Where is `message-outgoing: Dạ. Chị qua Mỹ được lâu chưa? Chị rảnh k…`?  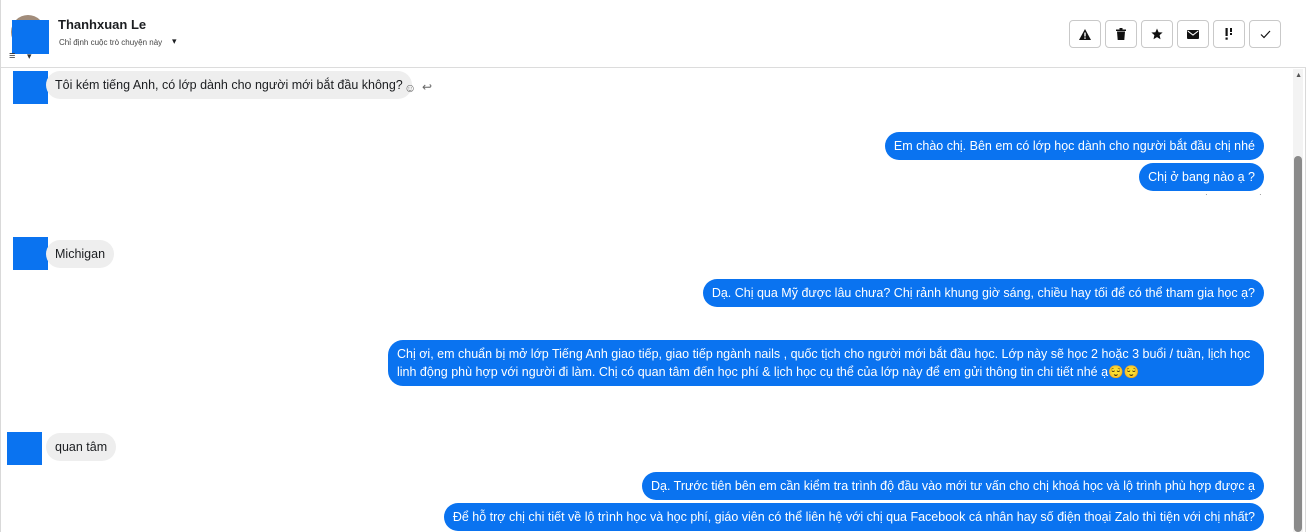 message-outgoing: Dạ. Chị qua Mỹ được lâu chưa? Chị rảnh k… is located at coordinates (983, 293).